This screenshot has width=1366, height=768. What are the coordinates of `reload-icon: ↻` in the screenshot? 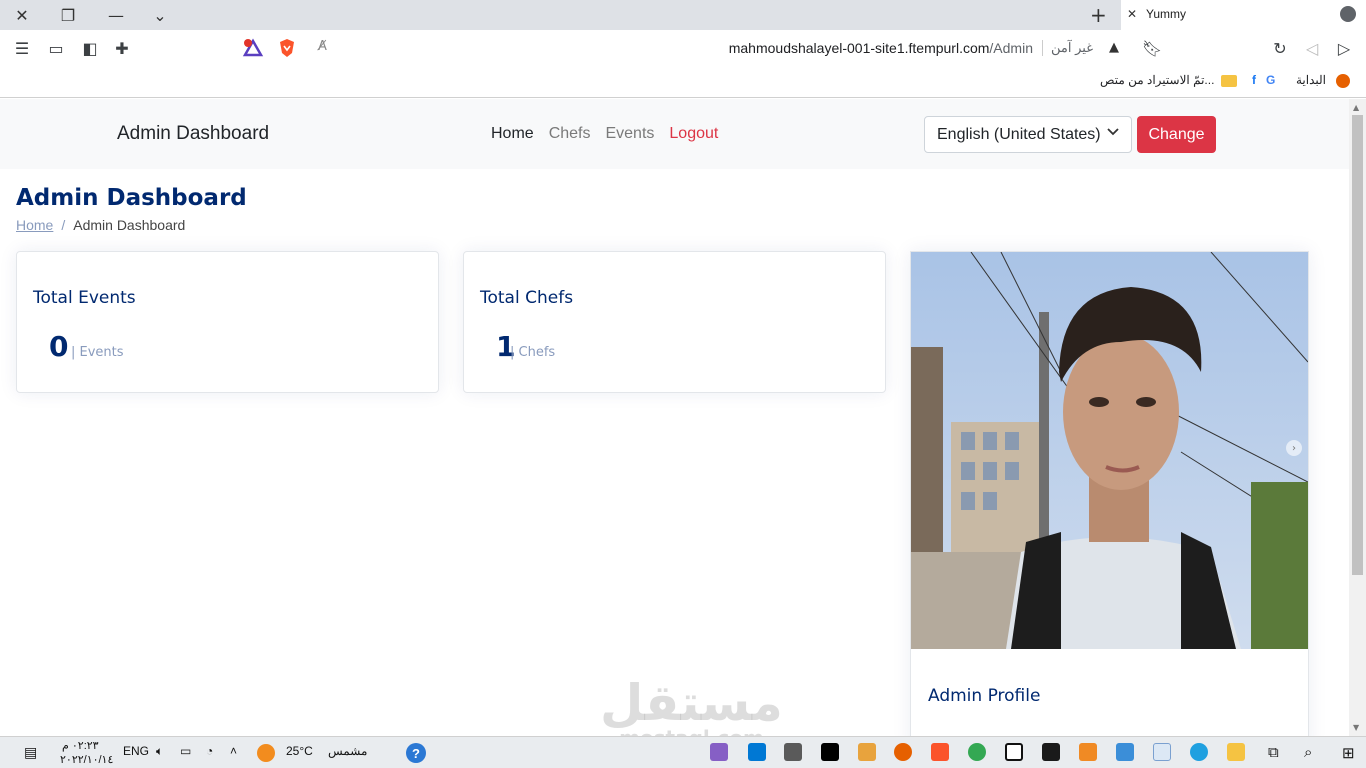 It's located at (1280, 48).